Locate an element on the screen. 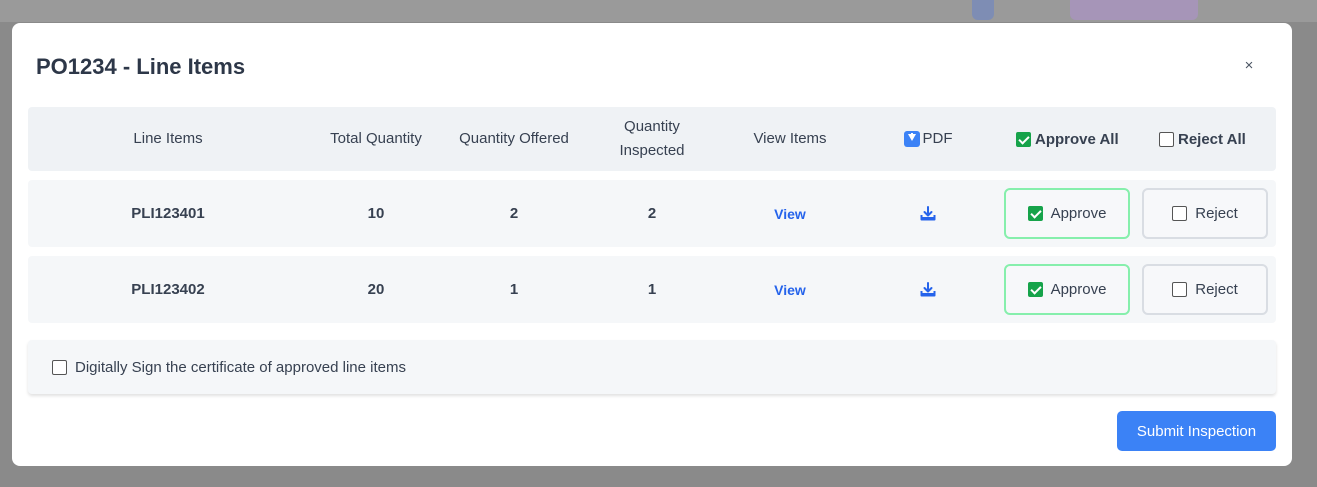 This screenshot has width=1317, height=487. modal-title: PO1234 - Line Items is located at coordinates (141, 66).